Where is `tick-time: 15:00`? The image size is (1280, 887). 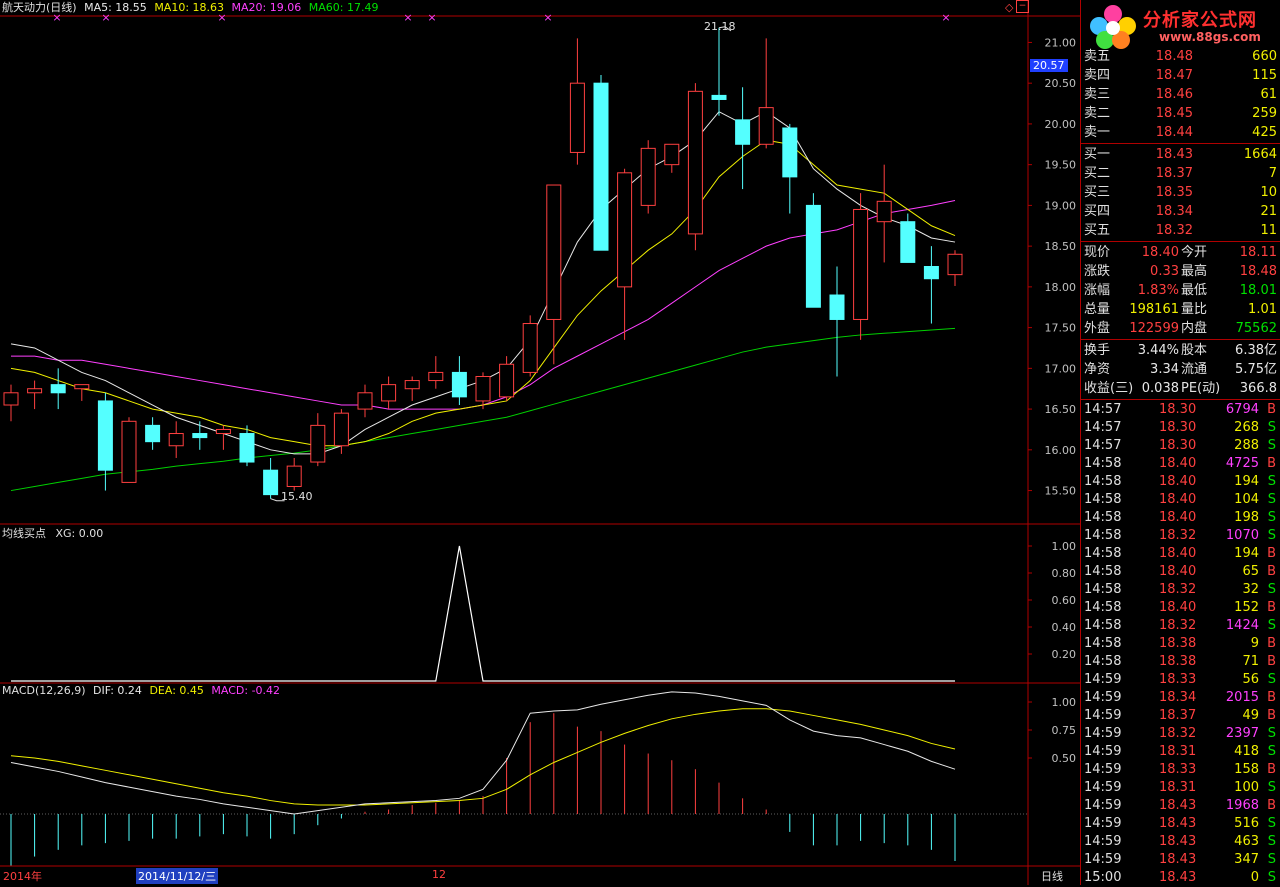 tick-time: 15:00 is located at coordinates (1103, 877).